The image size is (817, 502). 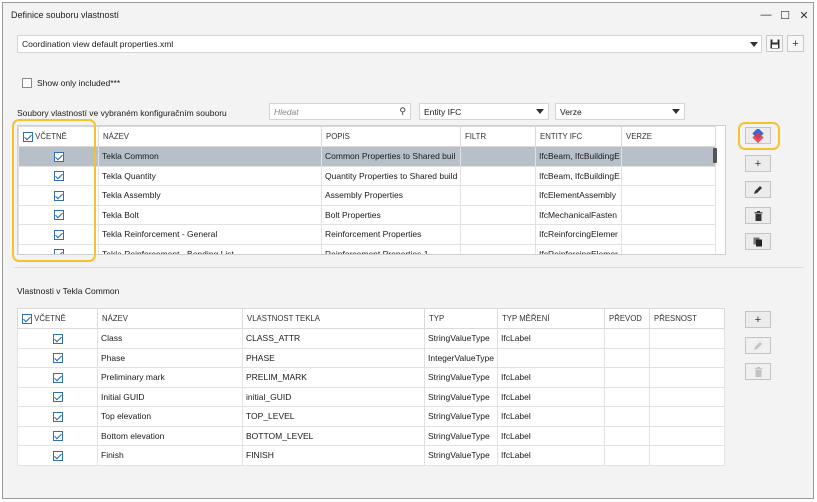 What do you see at coordinates (27, 83) in the screenshot?
I see `show-only-checkbox` at bounding box center [27, 83].